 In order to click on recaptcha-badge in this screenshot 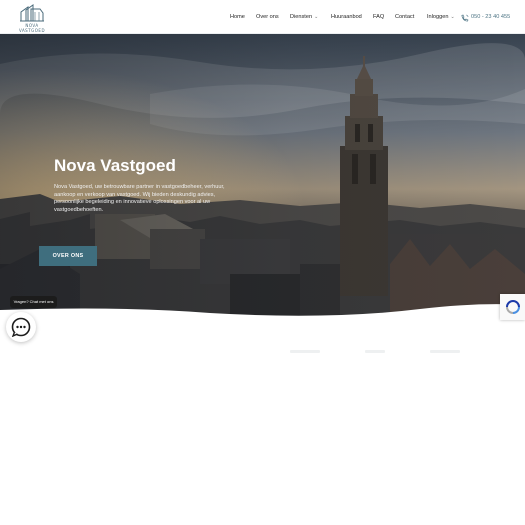, I will do `click(512, 307)`.